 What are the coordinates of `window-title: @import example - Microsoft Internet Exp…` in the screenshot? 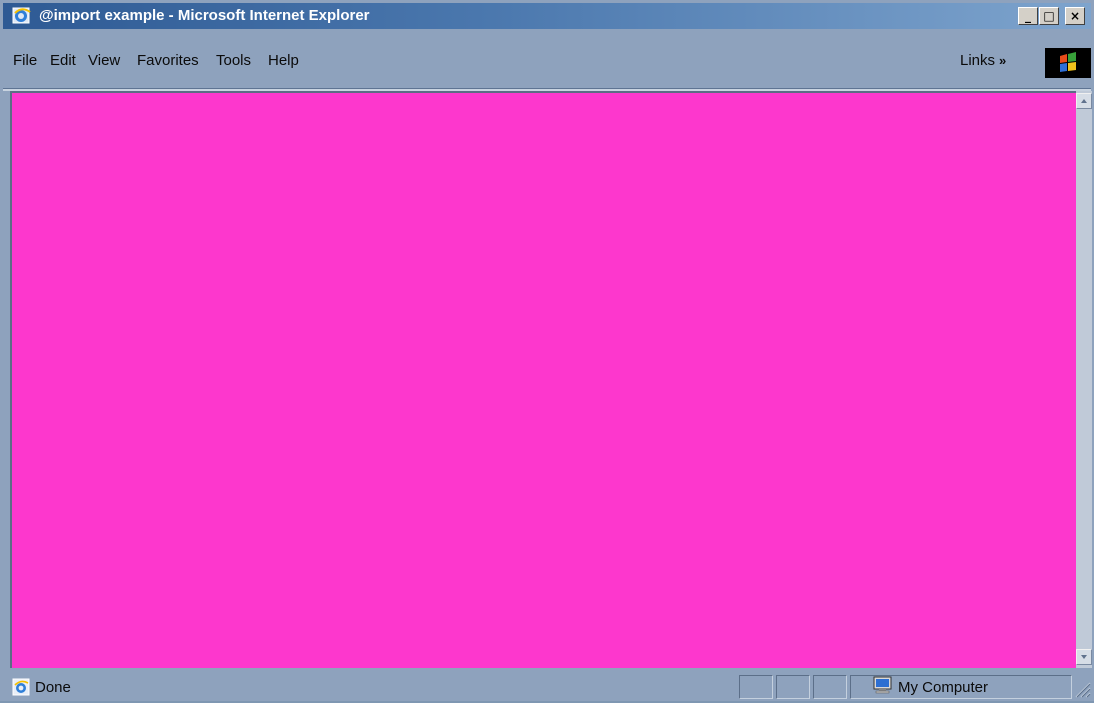 It's located at (204, 15).